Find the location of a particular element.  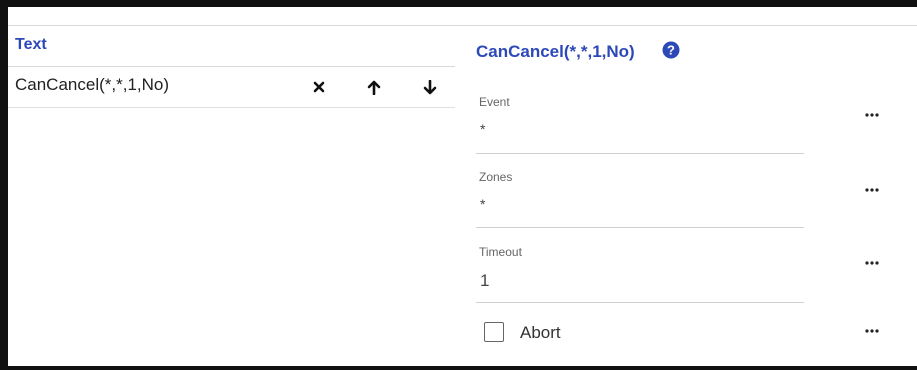

list-item-label: CanCancel(*,*,1,No) is located at coordinates (92, 84).